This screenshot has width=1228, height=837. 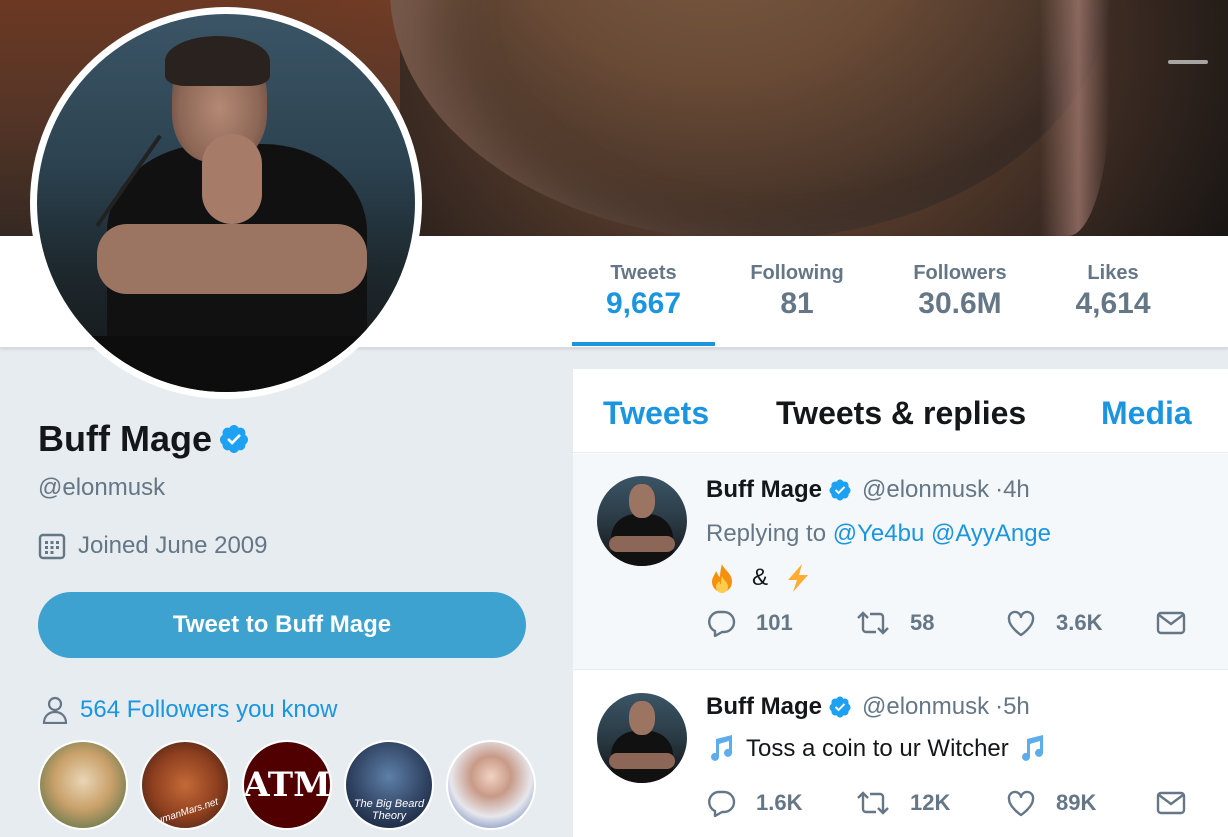 I want to click on retweet-button: 12K, so click(x=931, y=803).